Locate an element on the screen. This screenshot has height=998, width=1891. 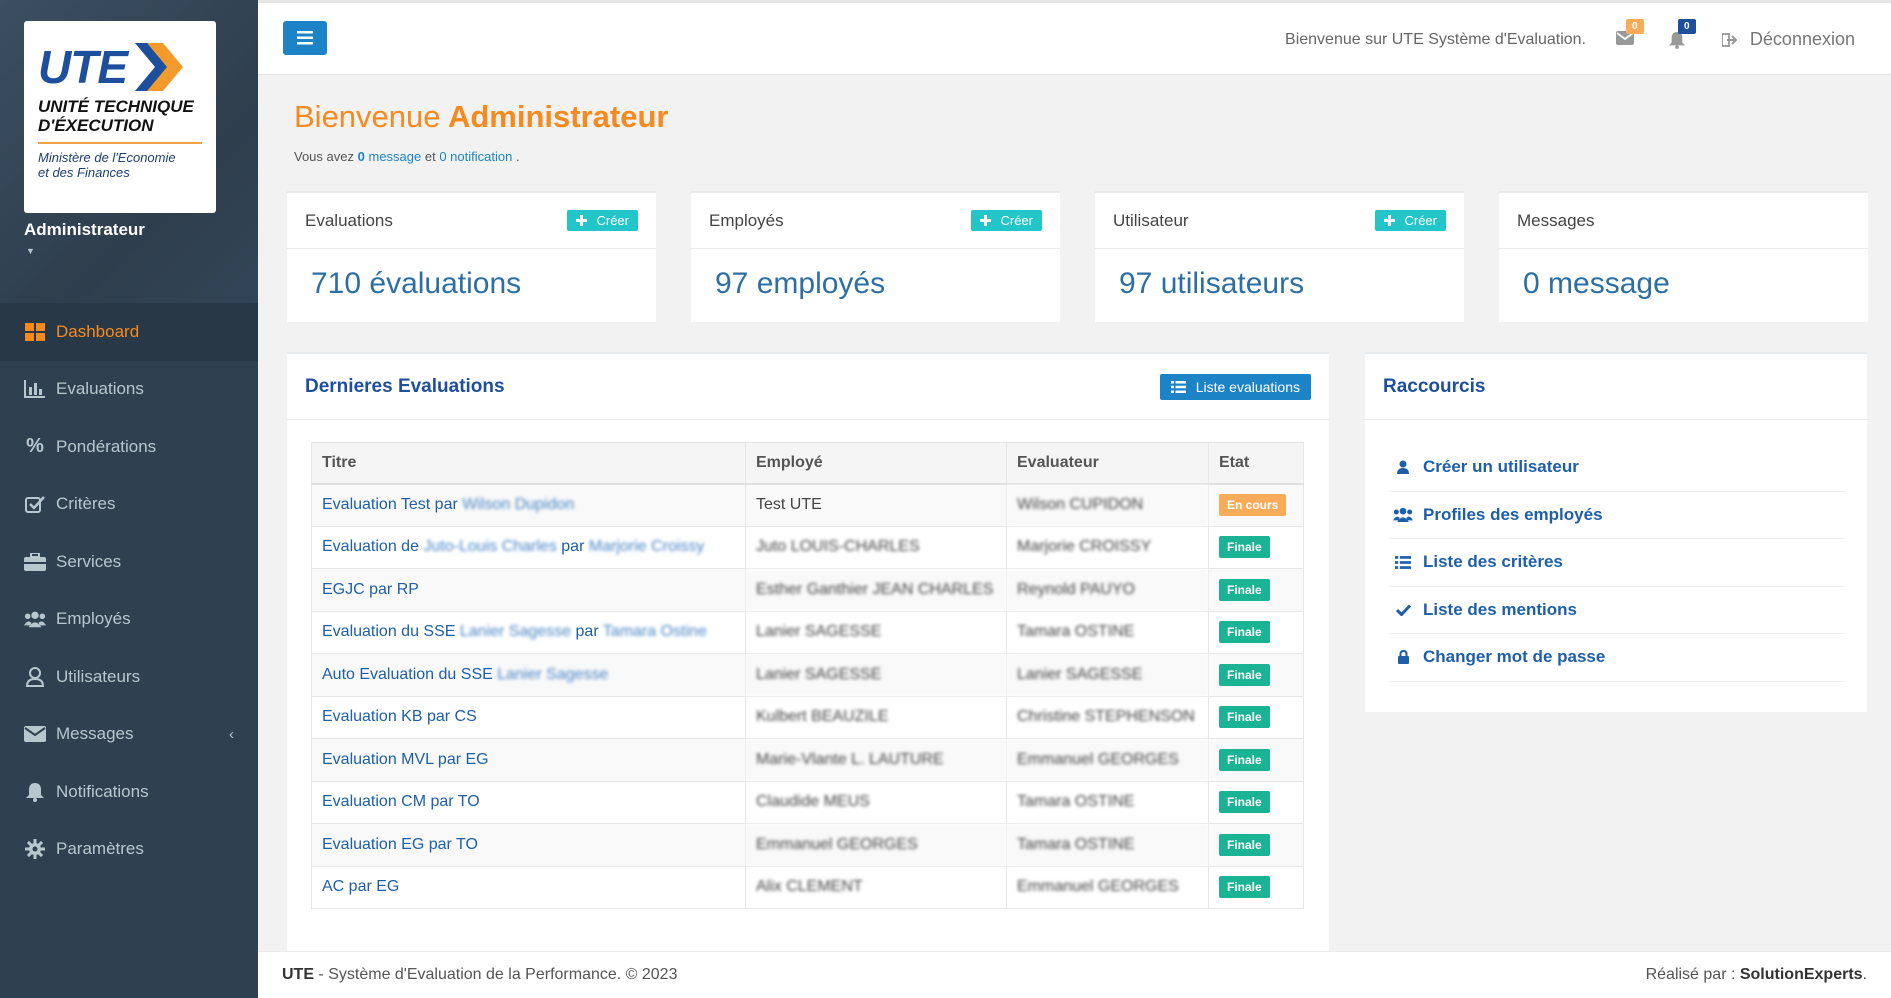
sidebar-item-parametres: Paramètres is located at coordinates (129, 850).